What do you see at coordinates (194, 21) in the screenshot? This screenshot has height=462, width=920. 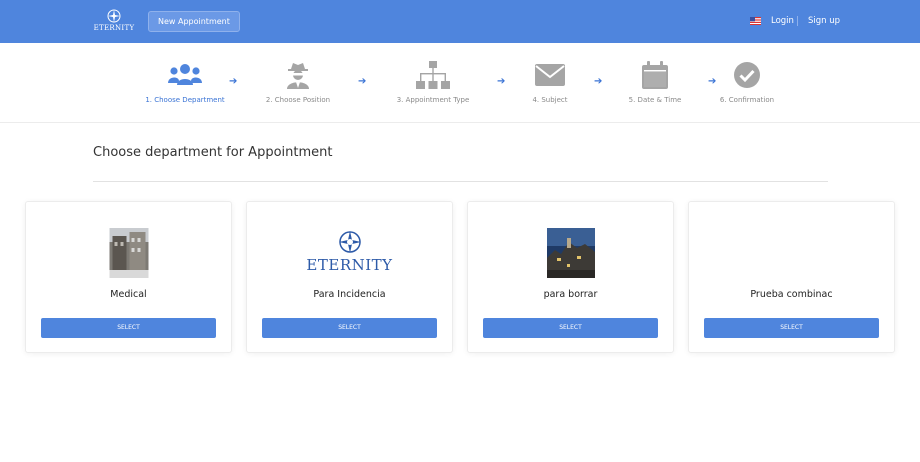 I see `new-appointment-button: New Appointment` at bounding box center [194, 21].